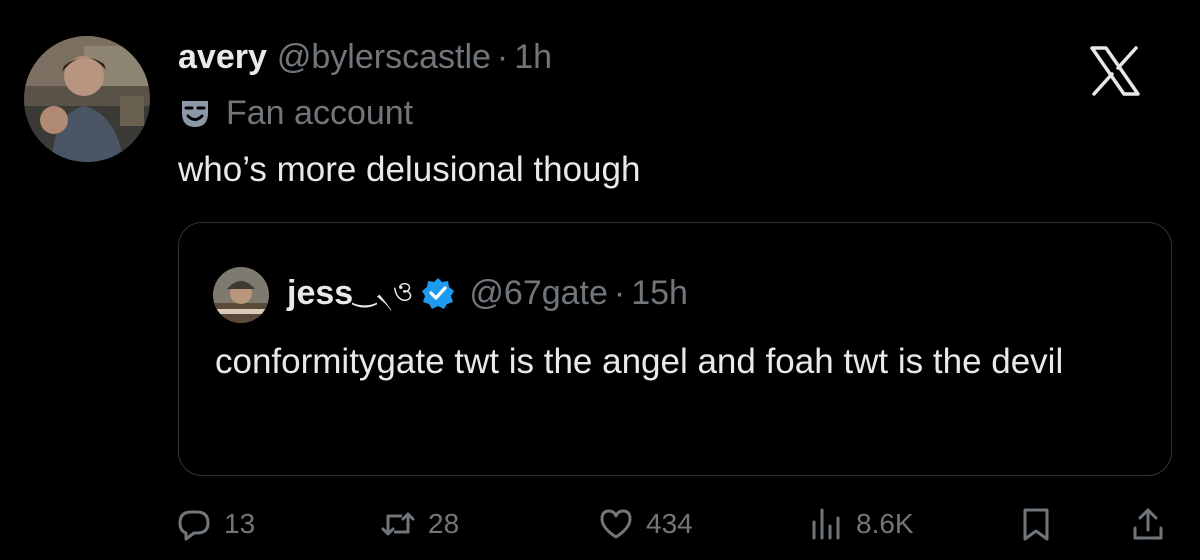  Describe the element at coordinates (419, 524) in the screenshot. I see `repost-button: 28` at that location.